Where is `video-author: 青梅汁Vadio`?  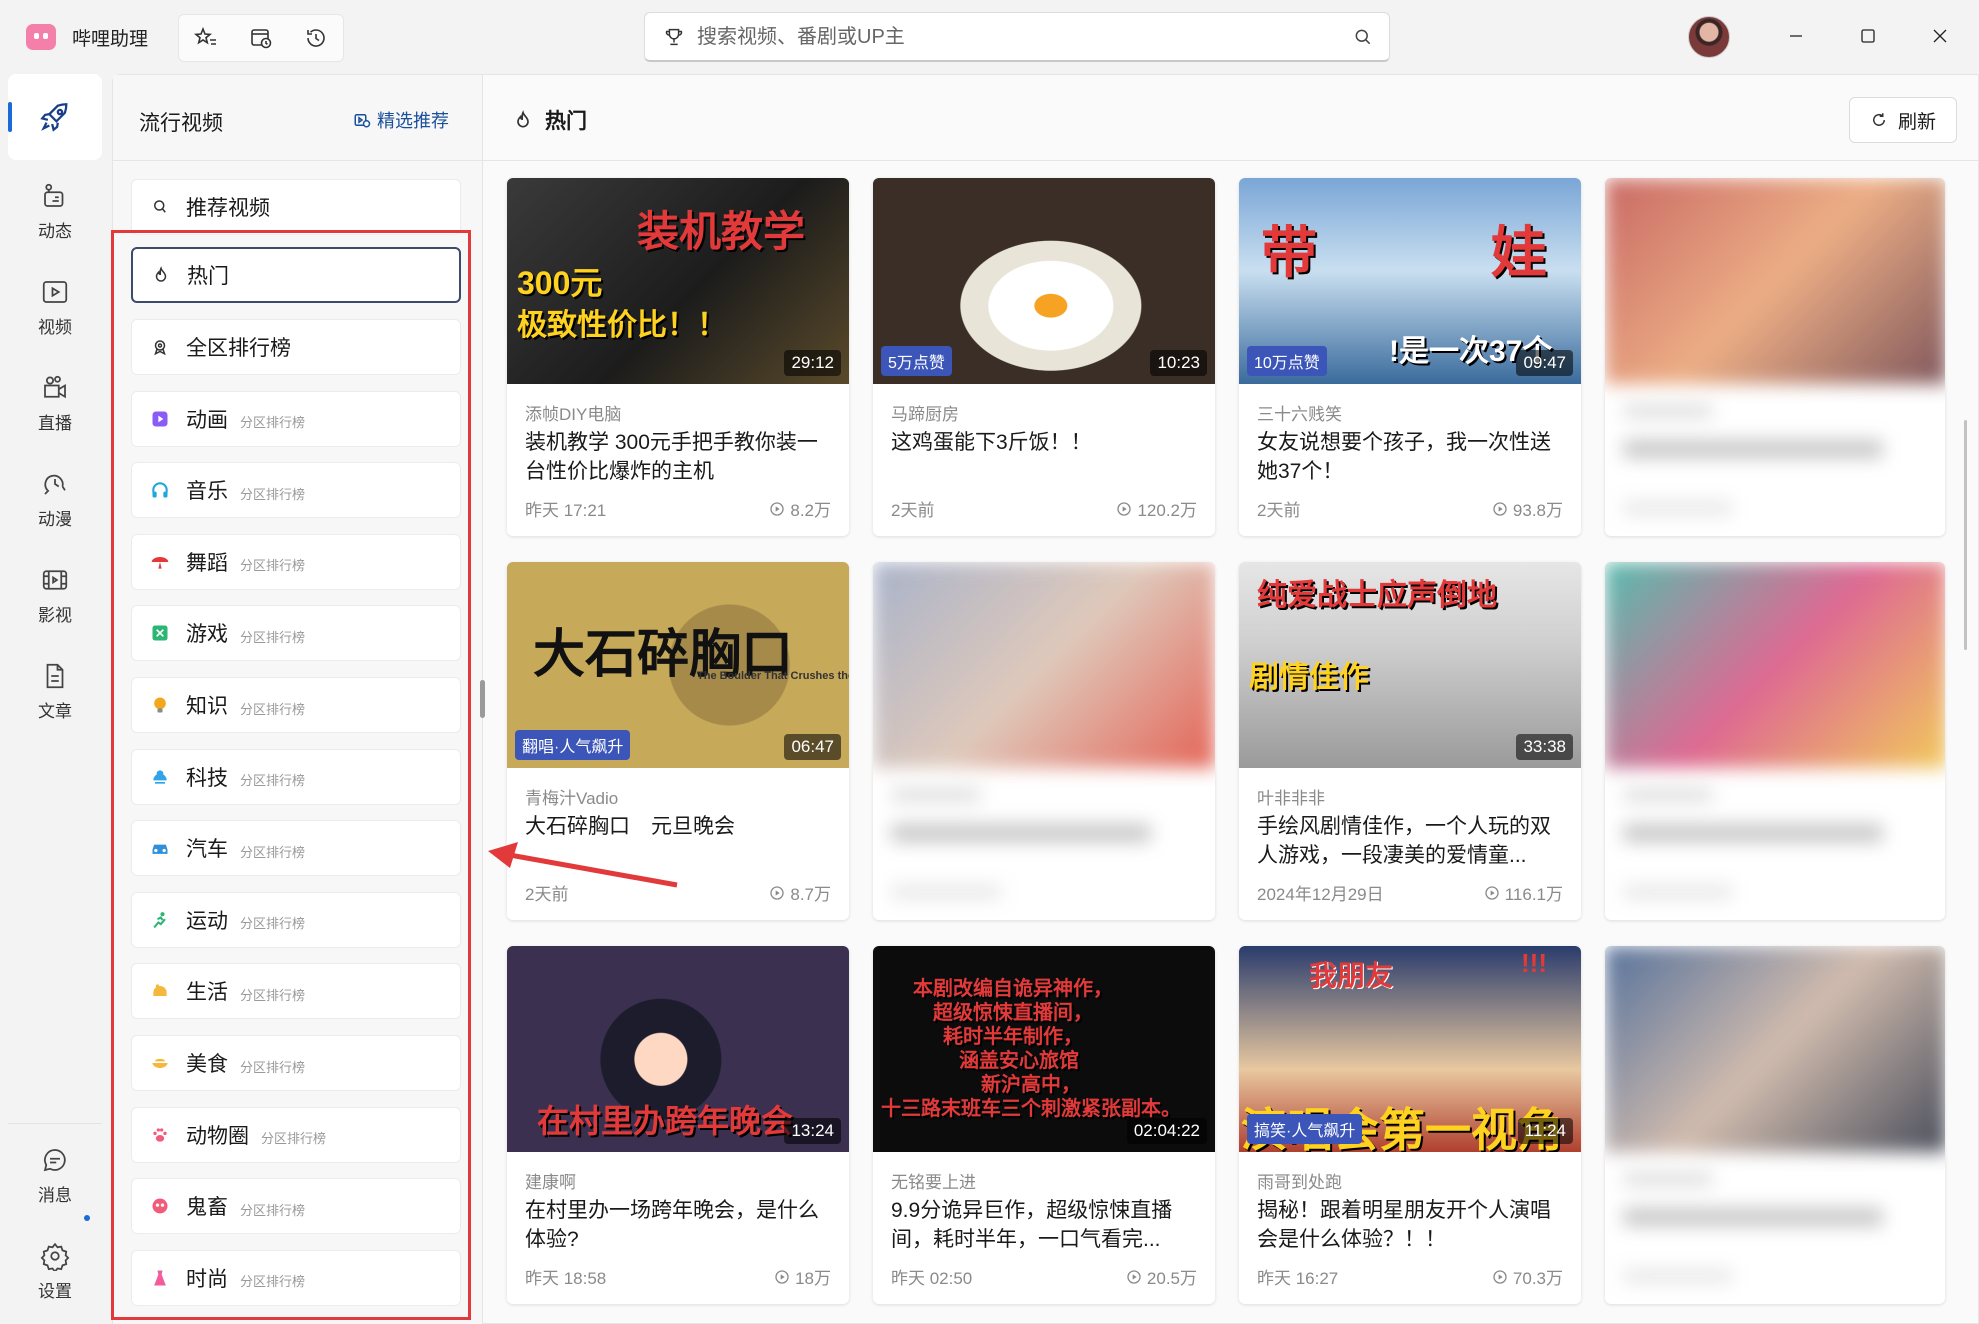 video-author: 青梅汁Vadio is located at coordinates (571, 796).